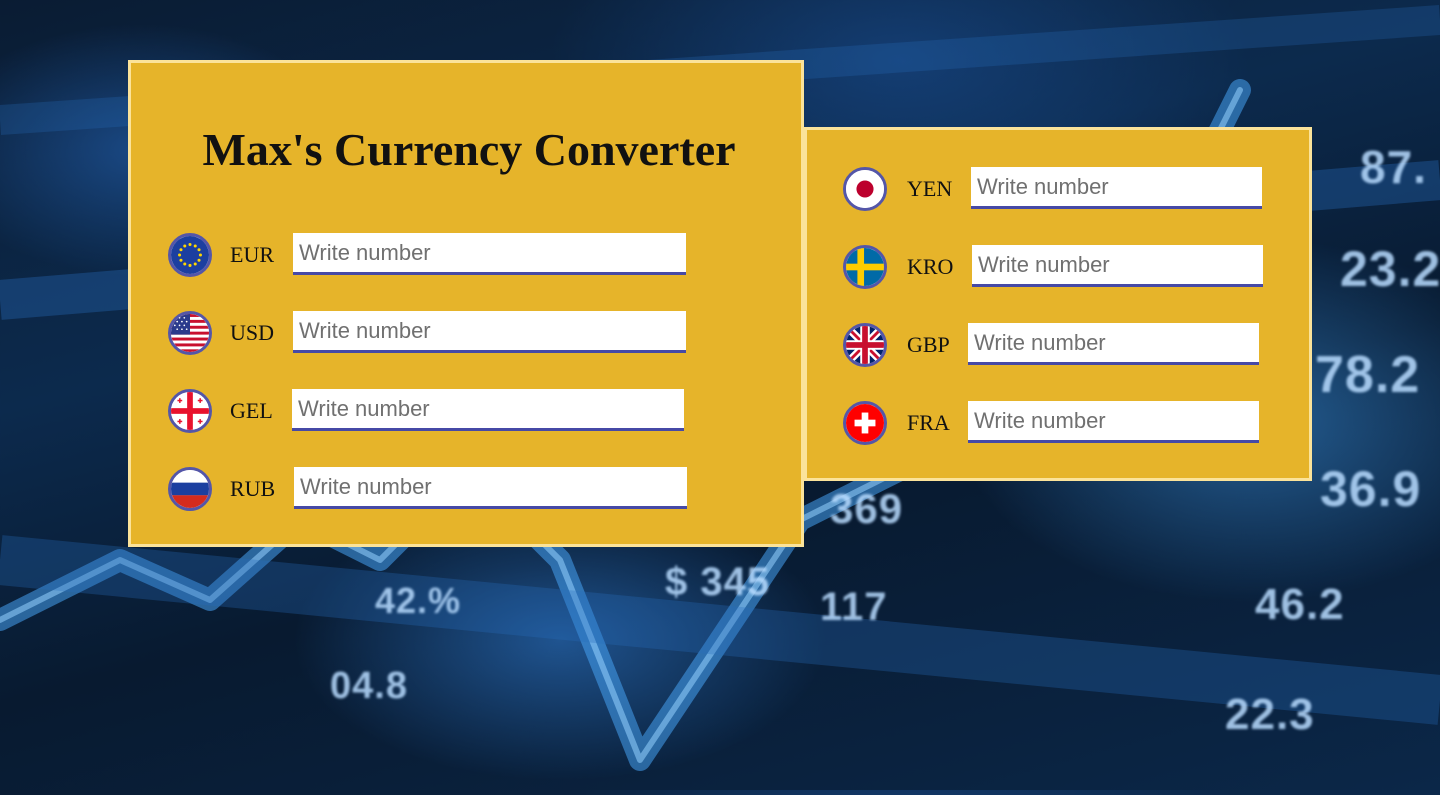 Image resolution: width=1440 pixels, height=795 pixels. I want to click on eu-flag-icon, so click(190, 255).